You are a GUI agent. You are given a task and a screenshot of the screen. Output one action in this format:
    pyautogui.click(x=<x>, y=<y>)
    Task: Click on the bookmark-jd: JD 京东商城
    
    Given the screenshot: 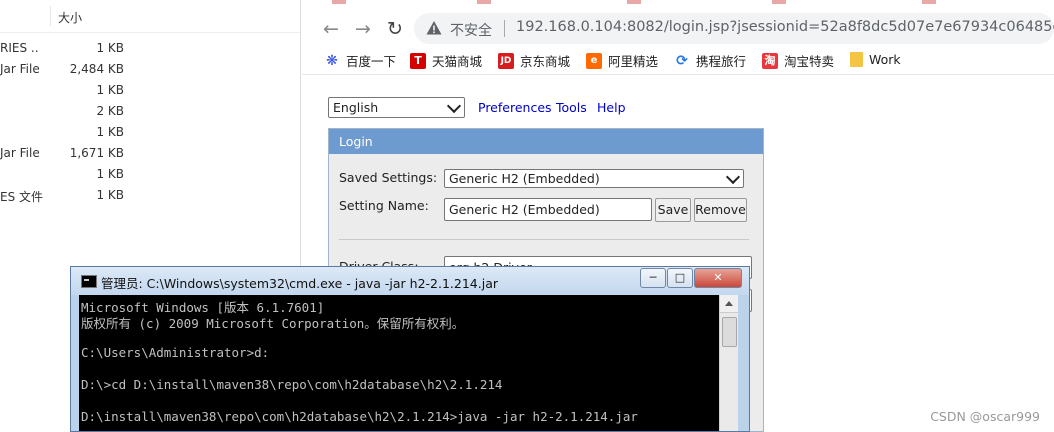 What is the action you would take?
    pyautogui.click(x=534, y=60)
    